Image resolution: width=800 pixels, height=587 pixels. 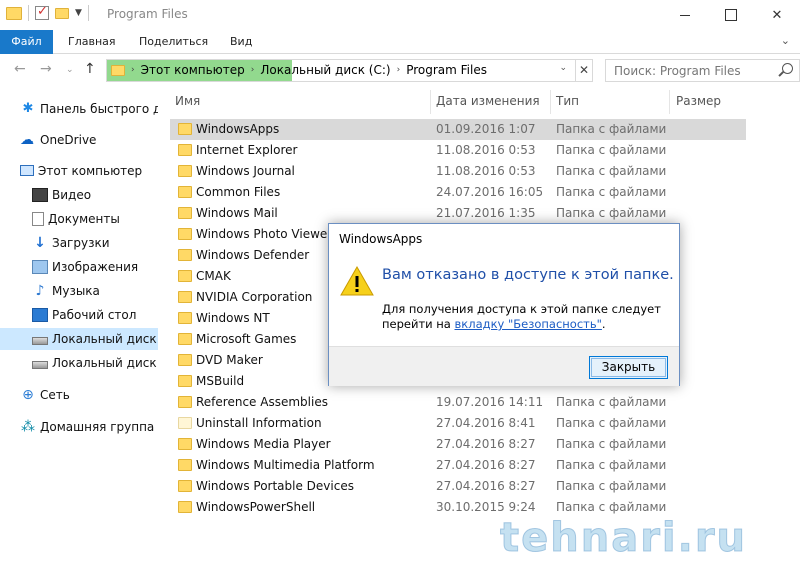 What do you see at coordinates (229, 360) in the screenshot?
I see `file-name: DVD Maker` at bounding box center [229, 360].